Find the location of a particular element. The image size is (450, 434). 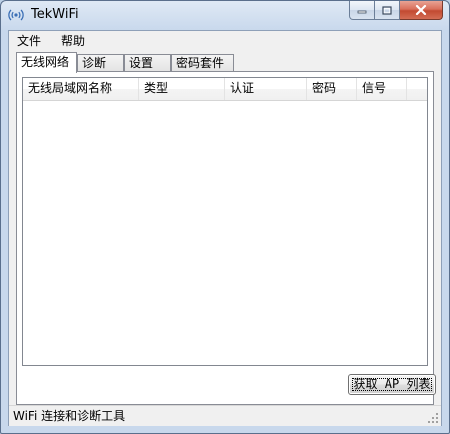

tab-label: 密码套件 is located at coordinates (200, 63).